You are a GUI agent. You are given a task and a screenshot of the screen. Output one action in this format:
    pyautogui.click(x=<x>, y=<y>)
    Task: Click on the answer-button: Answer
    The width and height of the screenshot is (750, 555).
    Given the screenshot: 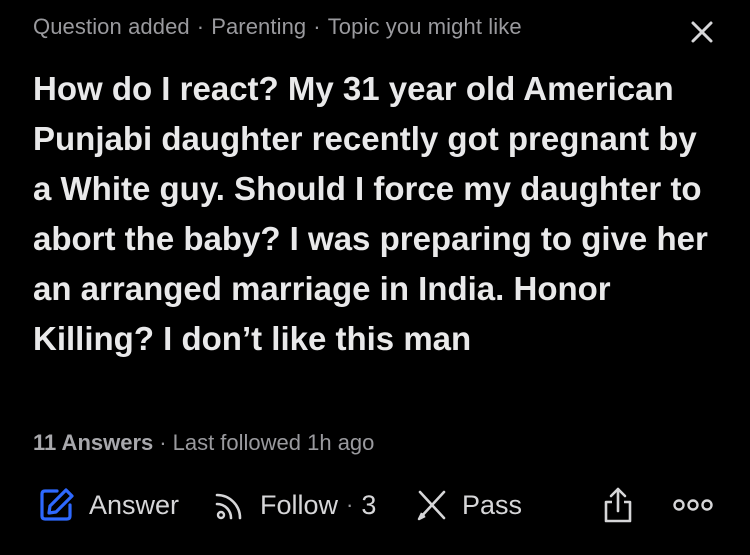 What is the action you would take?
    pyautogui.click(x=108, y=505)
    